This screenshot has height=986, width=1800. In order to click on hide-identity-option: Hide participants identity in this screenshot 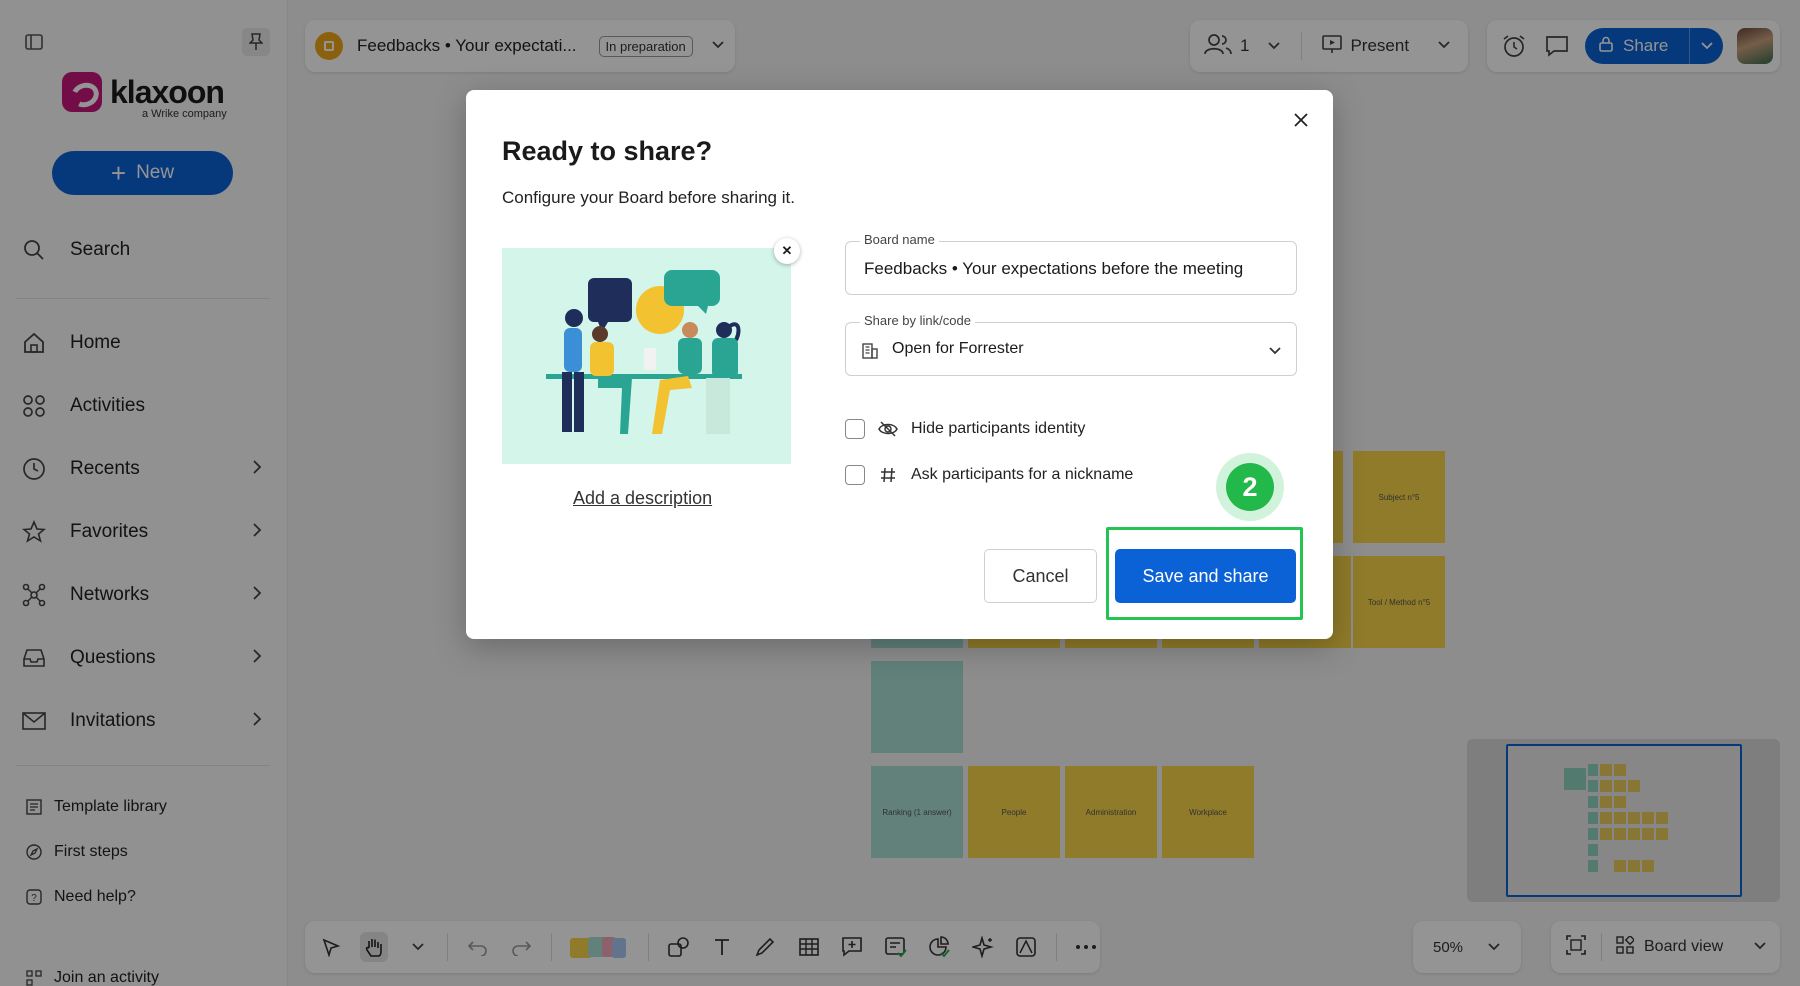, I will do `click(965, 429)`.